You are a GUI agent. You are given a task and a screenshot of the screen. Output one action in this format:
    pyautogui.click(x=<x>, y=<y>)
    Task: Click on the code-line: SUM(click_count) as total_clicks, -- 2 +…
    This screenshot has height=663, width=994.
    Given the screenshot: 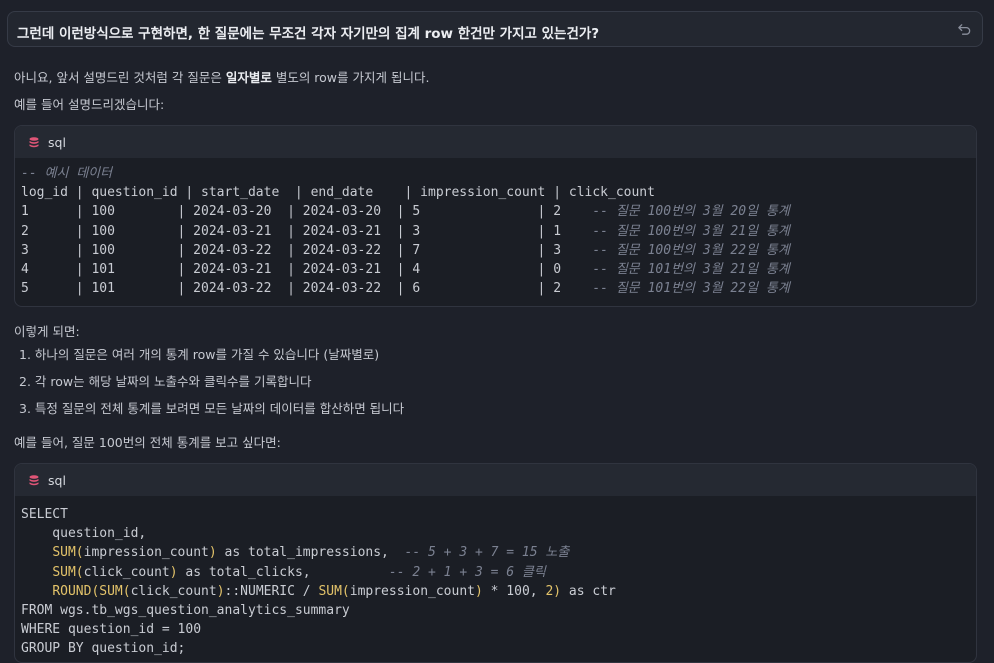 What is the action you would take?
    pyautogui.click(x=498, y=572)
    